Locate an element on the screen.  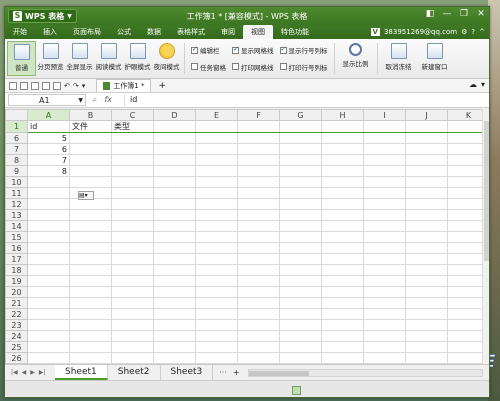
fx-icon: fx is located at coordinates (108, 100).